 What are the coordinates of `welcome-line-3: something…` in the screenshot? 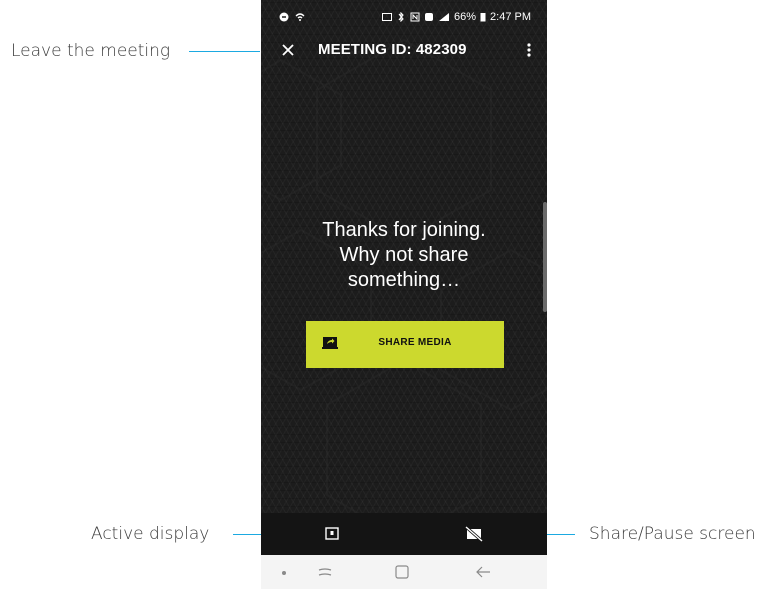 It's located at (404, 280).